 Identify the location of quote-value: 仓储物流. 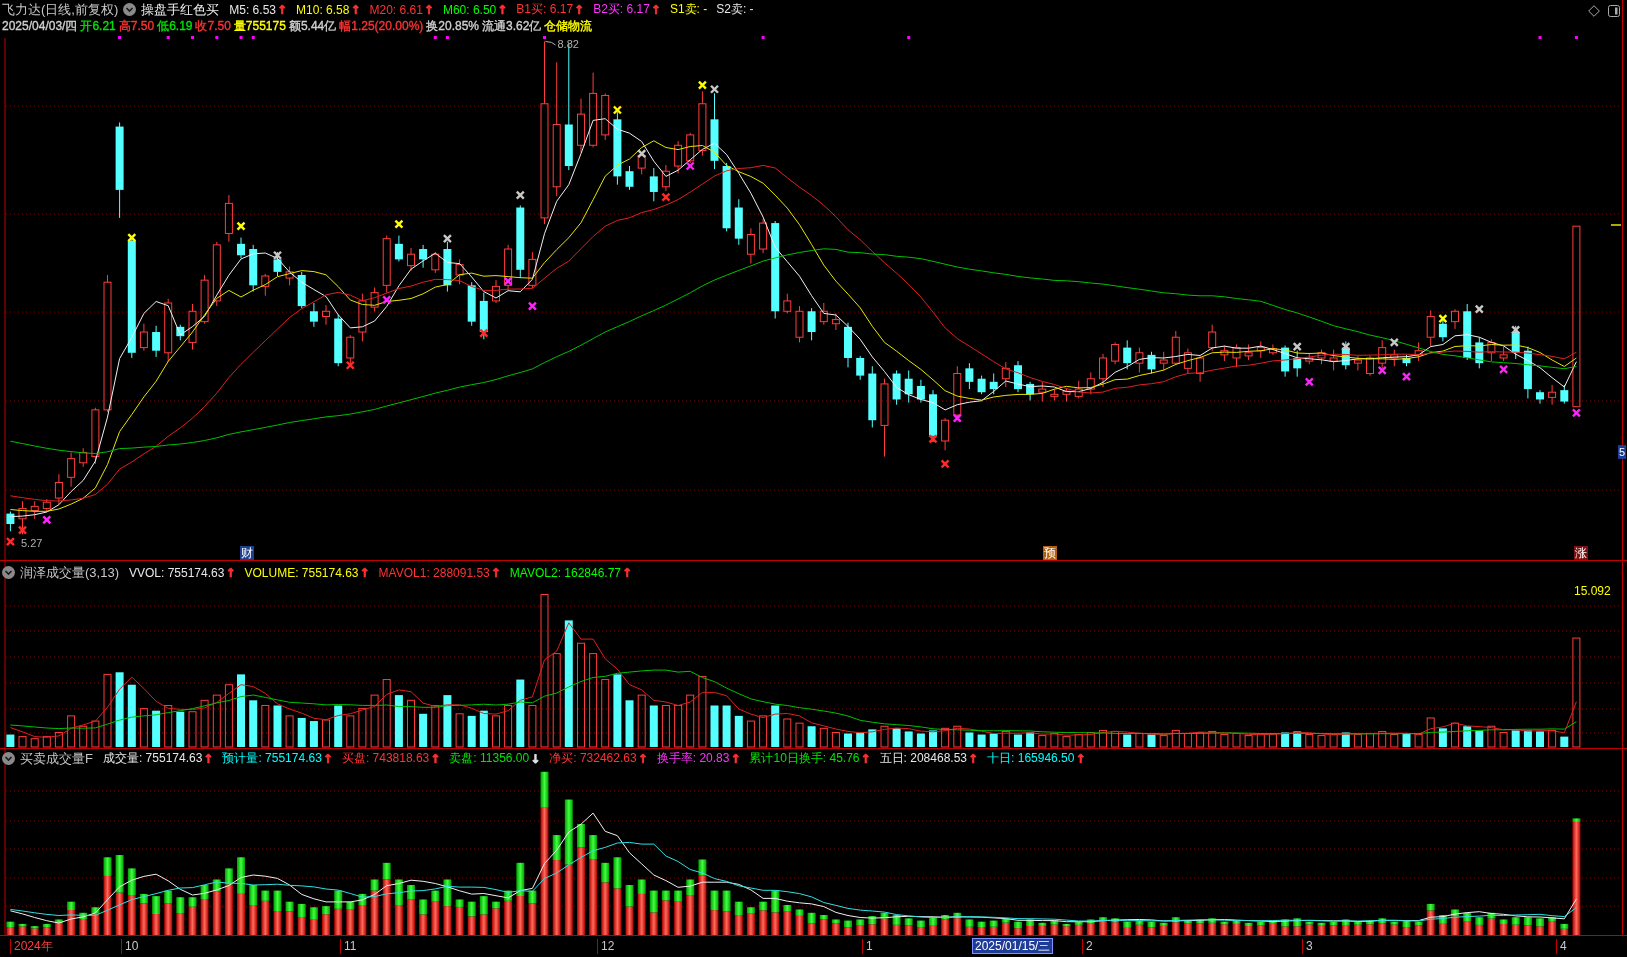
(568, 26).